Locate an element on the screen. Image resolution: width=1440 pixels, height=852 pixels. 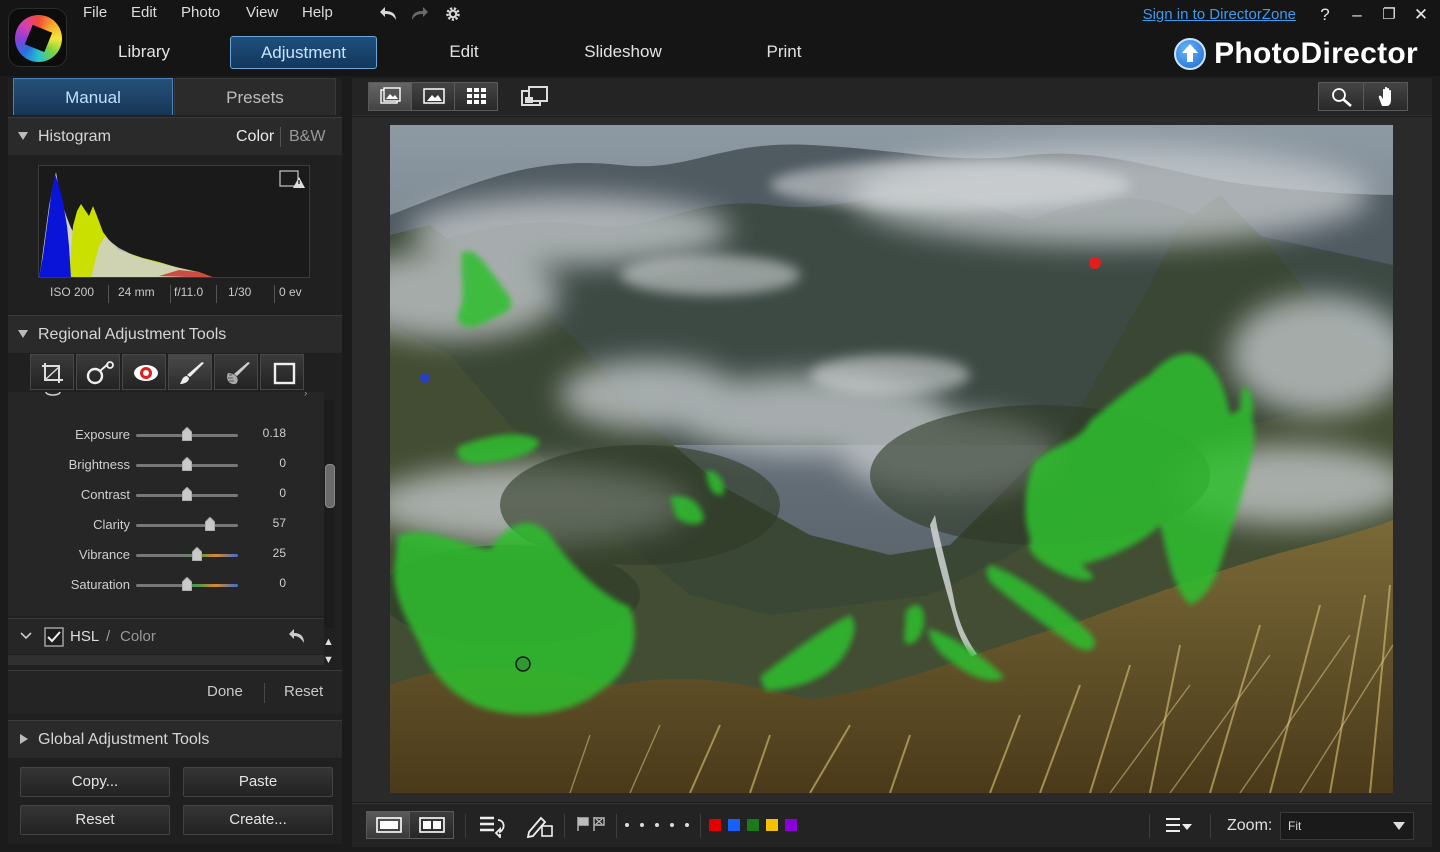
zoom-tool-button is located at coordinates (1341, 96).